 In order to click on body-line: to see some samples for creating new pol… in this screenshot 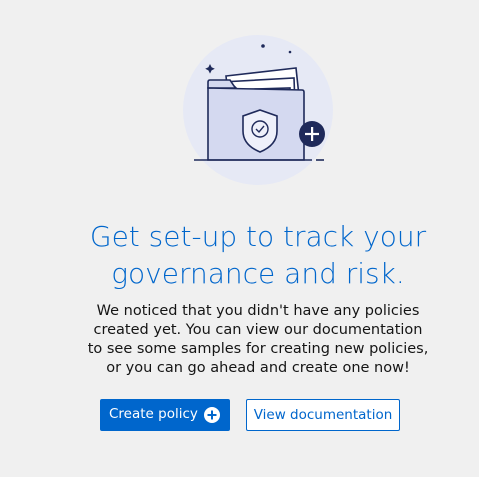, I will do `click(258, 349)`.